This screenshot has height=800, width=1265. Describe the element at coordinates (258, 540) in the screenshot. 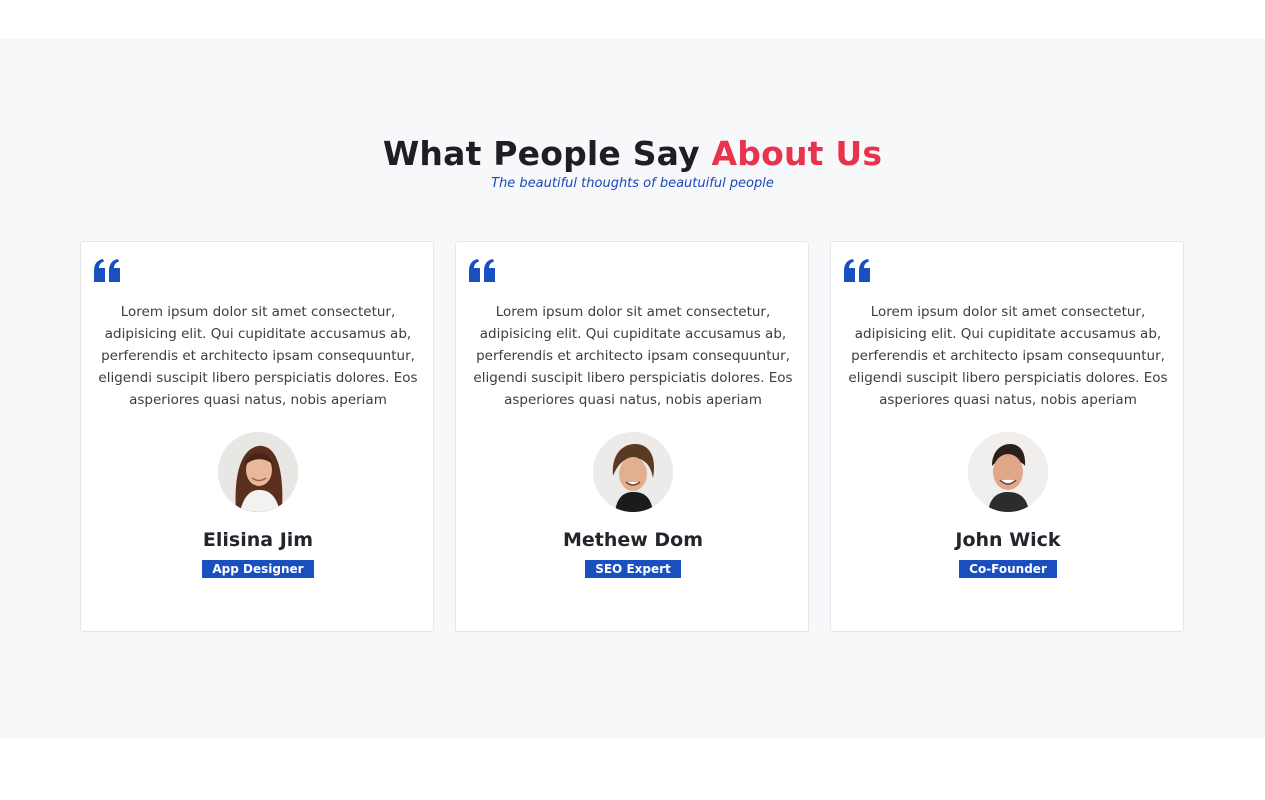

I see `testimonial-name: Elisina Jim` at that location.